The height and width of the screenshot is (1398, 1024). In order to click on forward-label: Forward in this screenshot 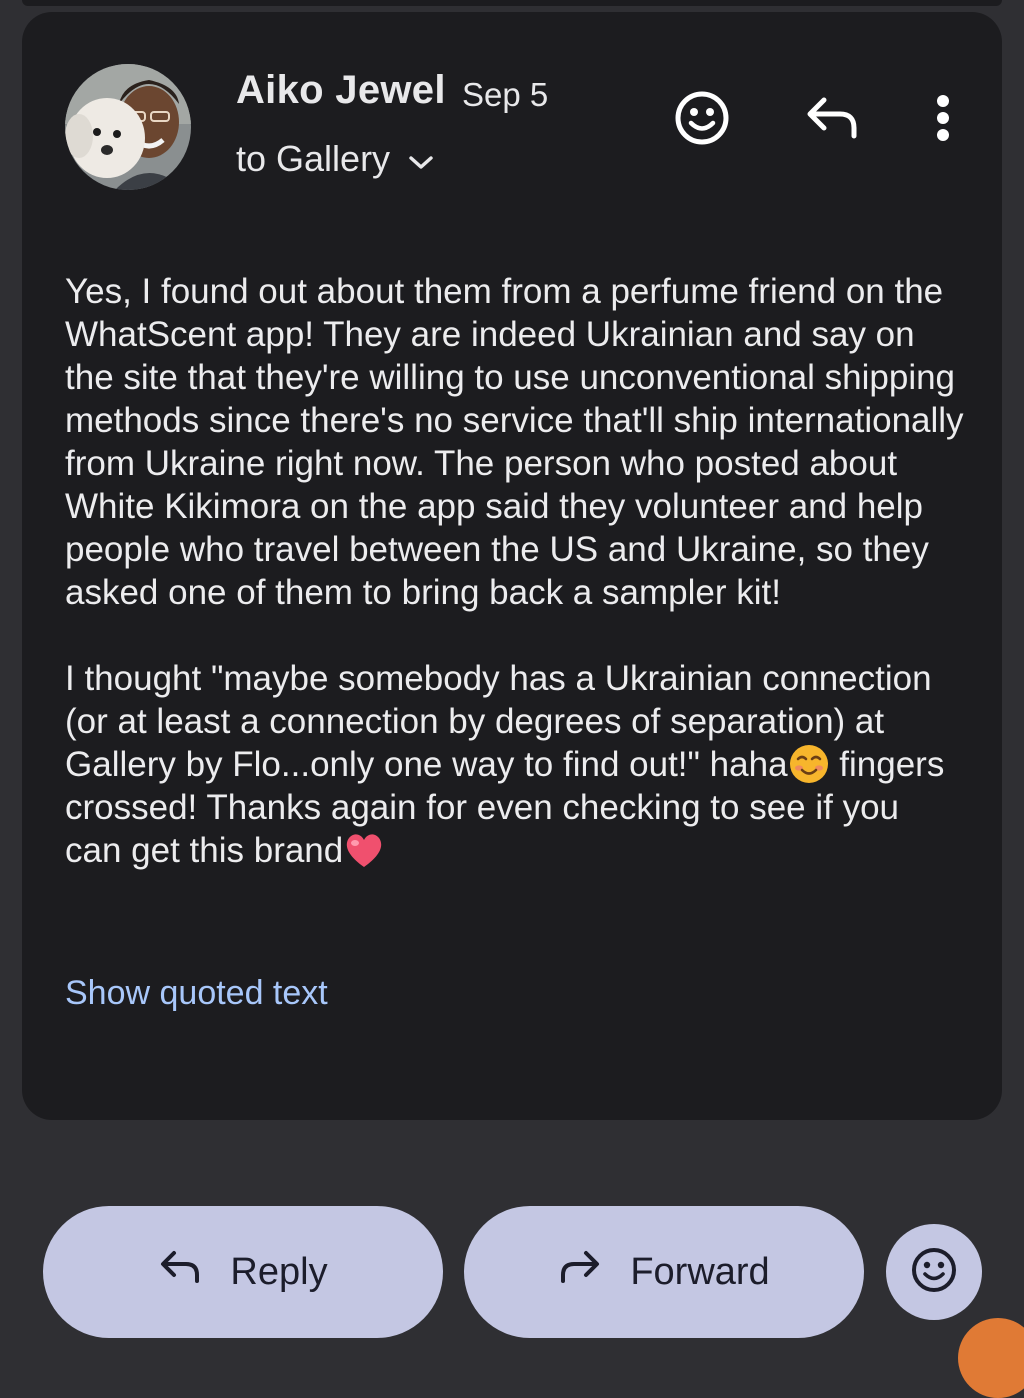, I will do `click(700, 1271)`.